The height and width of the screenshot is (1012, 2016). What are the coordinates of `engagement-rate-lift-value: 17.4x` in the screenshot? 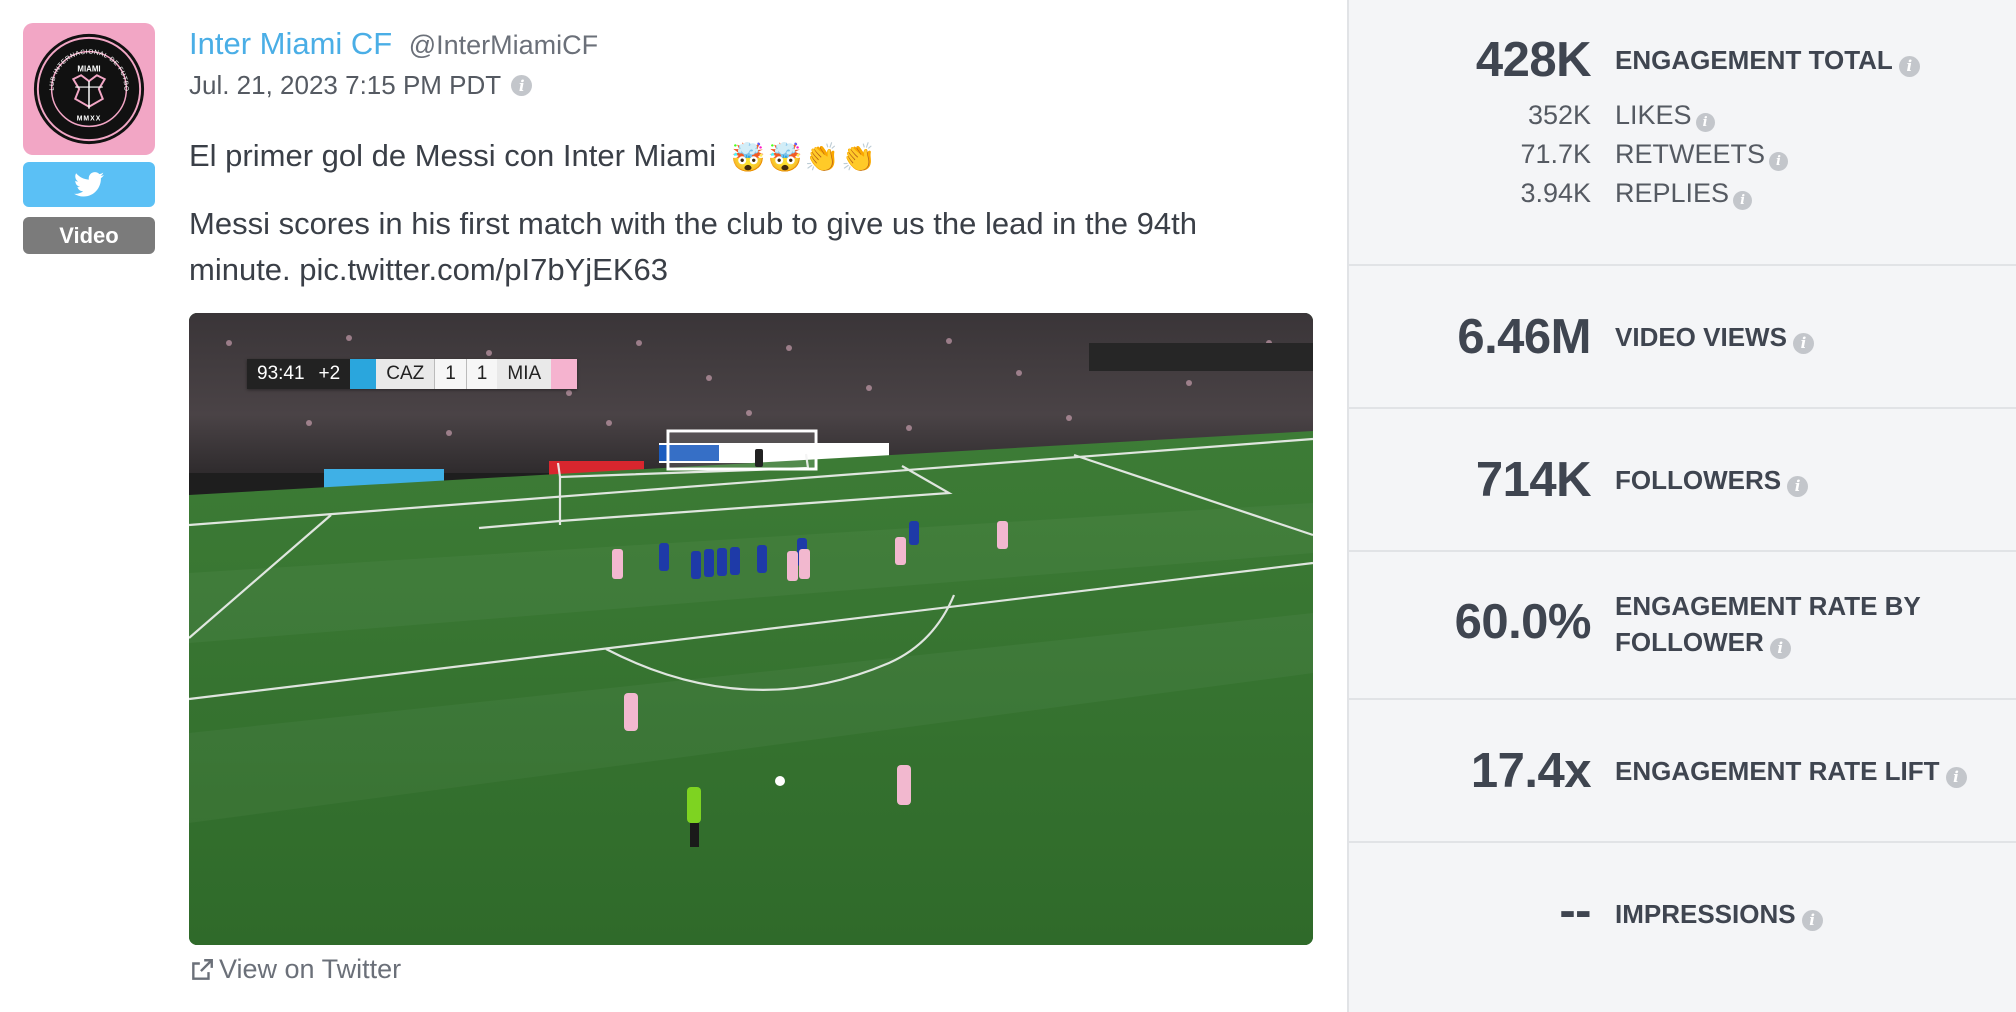 It's located at (1531, 771).